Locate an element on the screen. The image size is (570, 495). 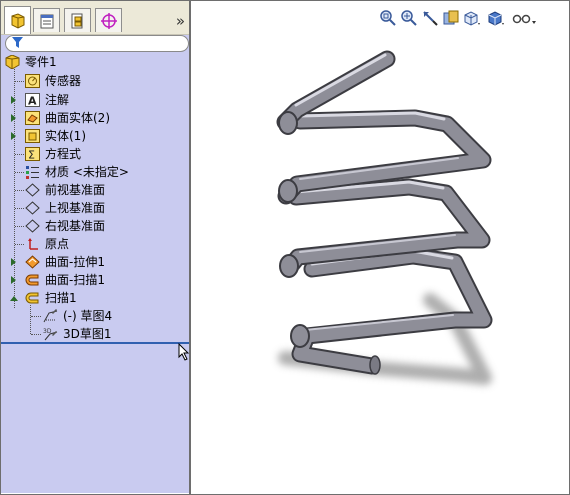
tree-item-label: 材质 <未指定> is located at coordinates (87, 172).